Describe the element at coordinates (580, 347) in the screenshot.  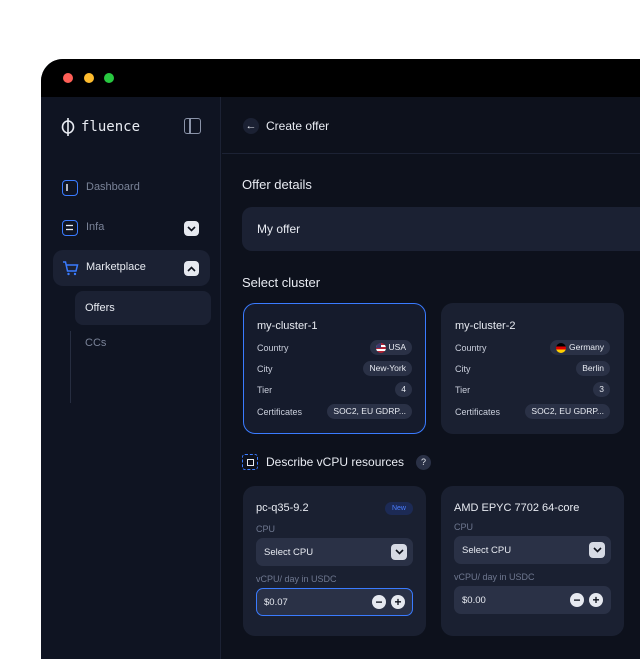
I see `country-badge: Germany` at that location.